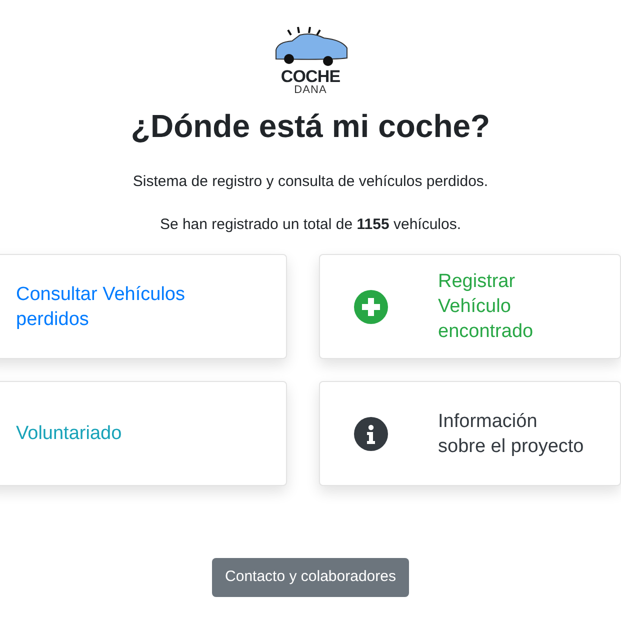 The width and height of the screenshot is (621, 621). I want to click on logo-subtext: DANA, so click(310, 90).